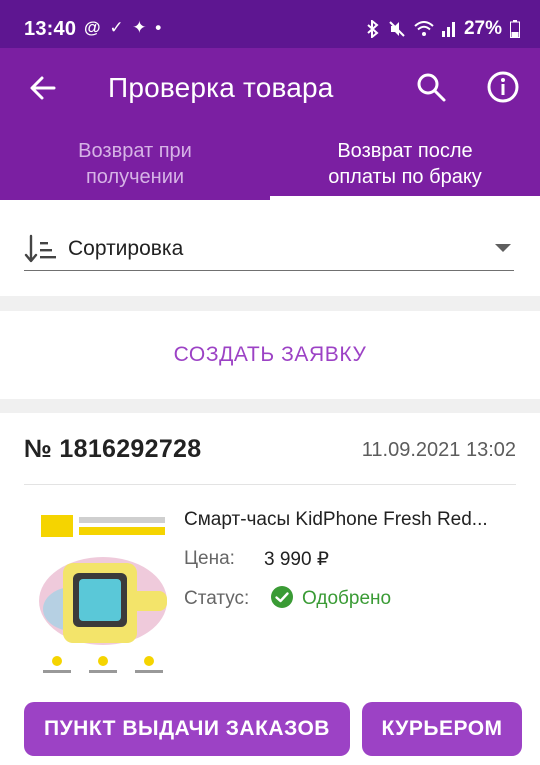 The height and width of the screenshot is (765, 540). What do you see at coordinates (503, 87) in the screenshot?
I see `info-icon` at bounding box center [503, 87].